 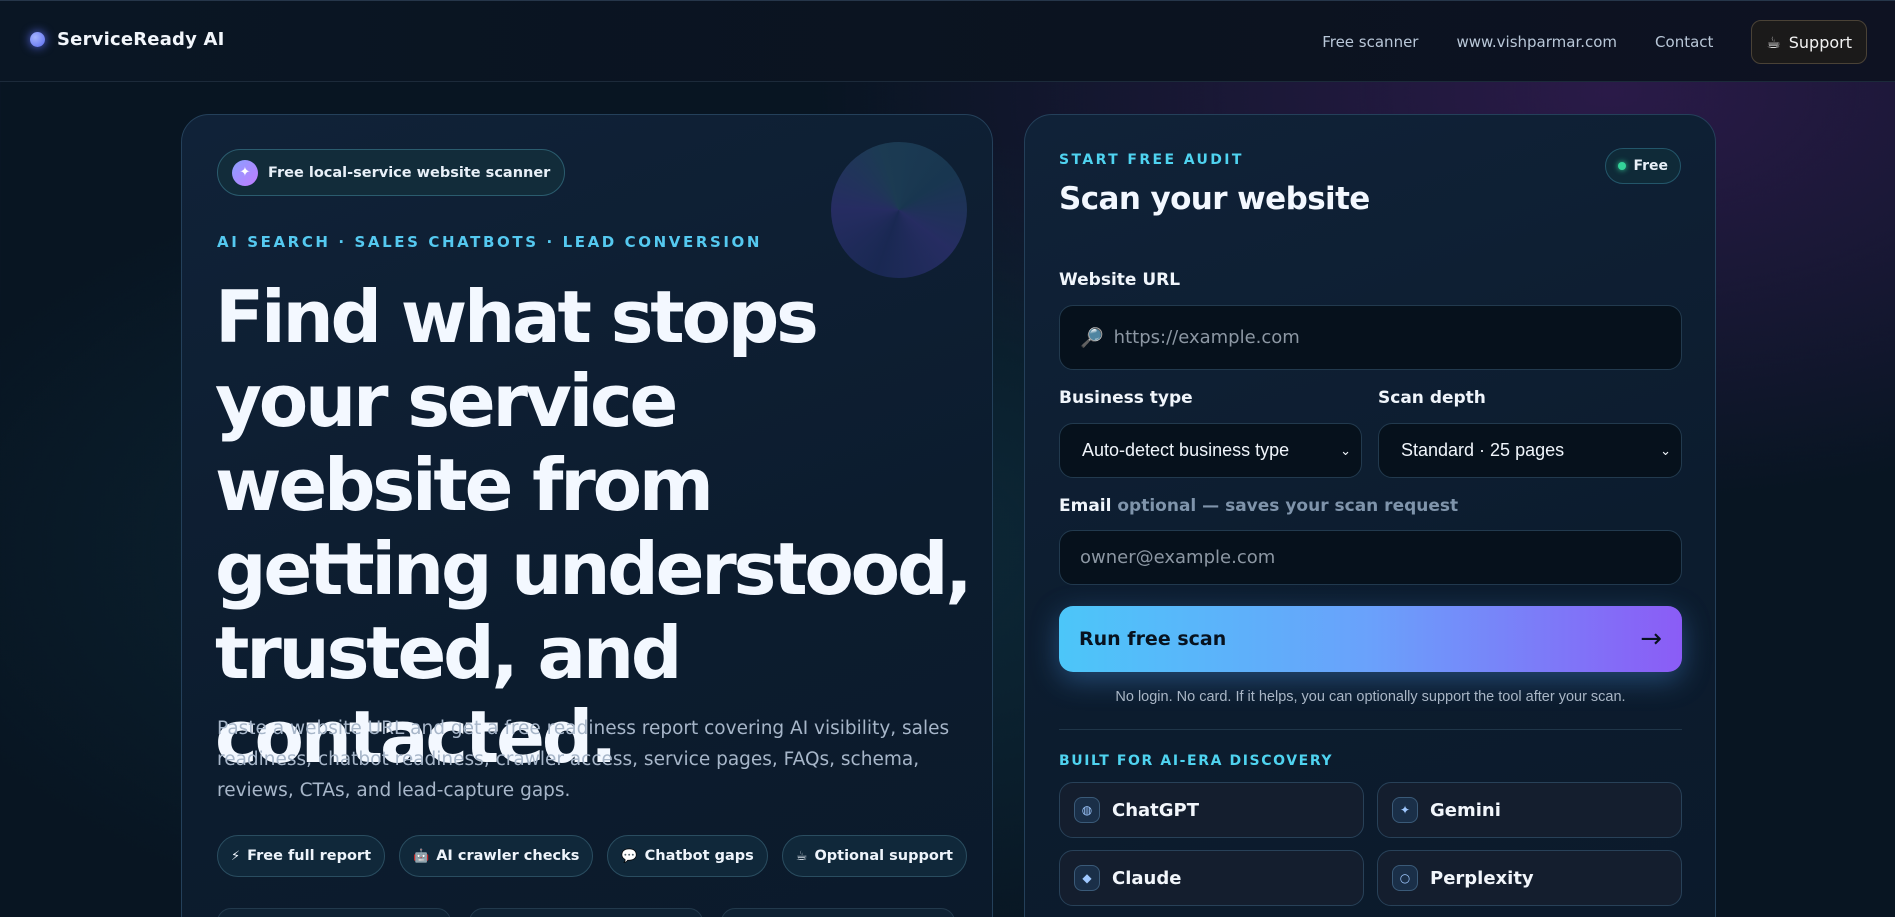 What do you see at coordinates (1622, 166) in the screenshot?
I see `status-dot-icon` at bounding box center [1622, 166].